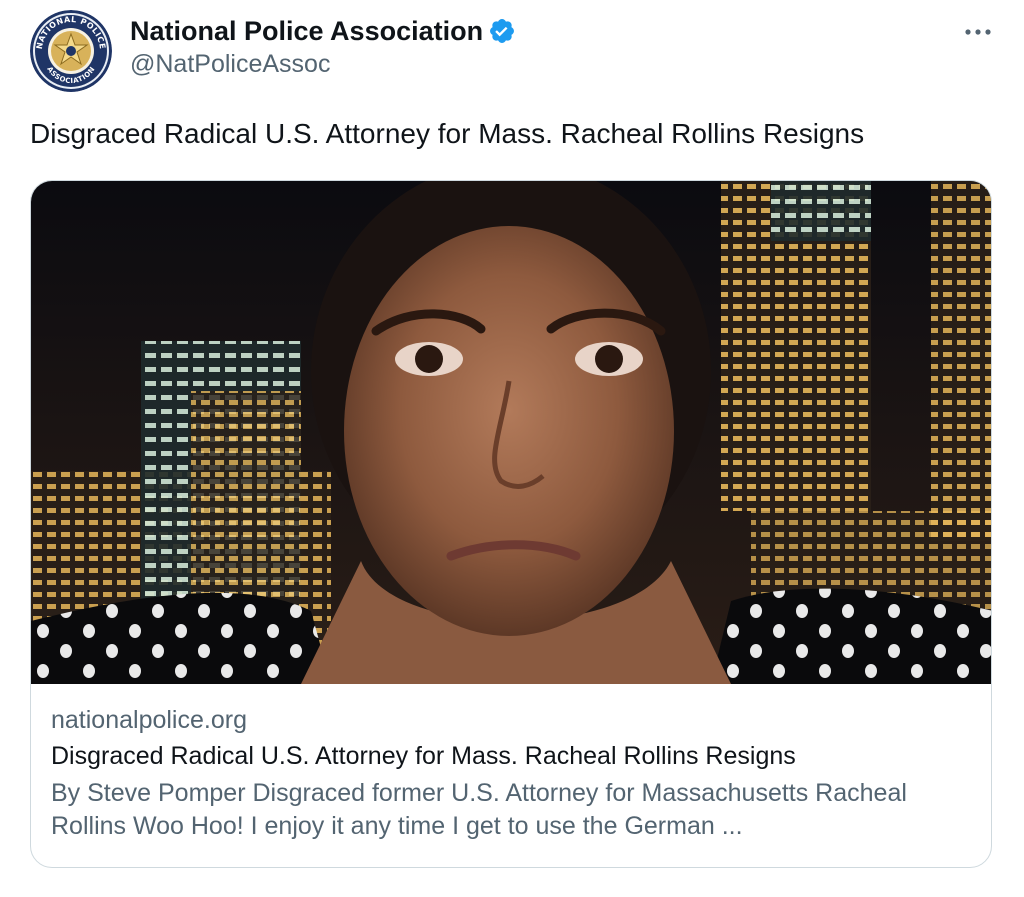  What do you see at coordinates (978, 32) in the screenshot?
I see `more-options-icon` at bounding box center [978, 32].